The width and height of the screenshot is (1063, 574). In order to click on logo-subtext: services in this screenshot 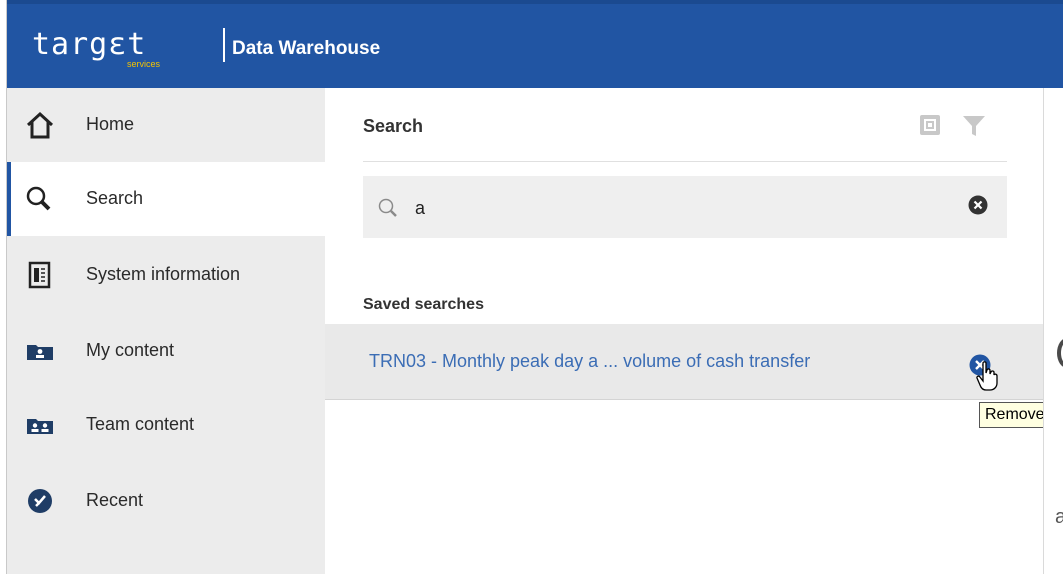, I will do `click(144, 64)`.